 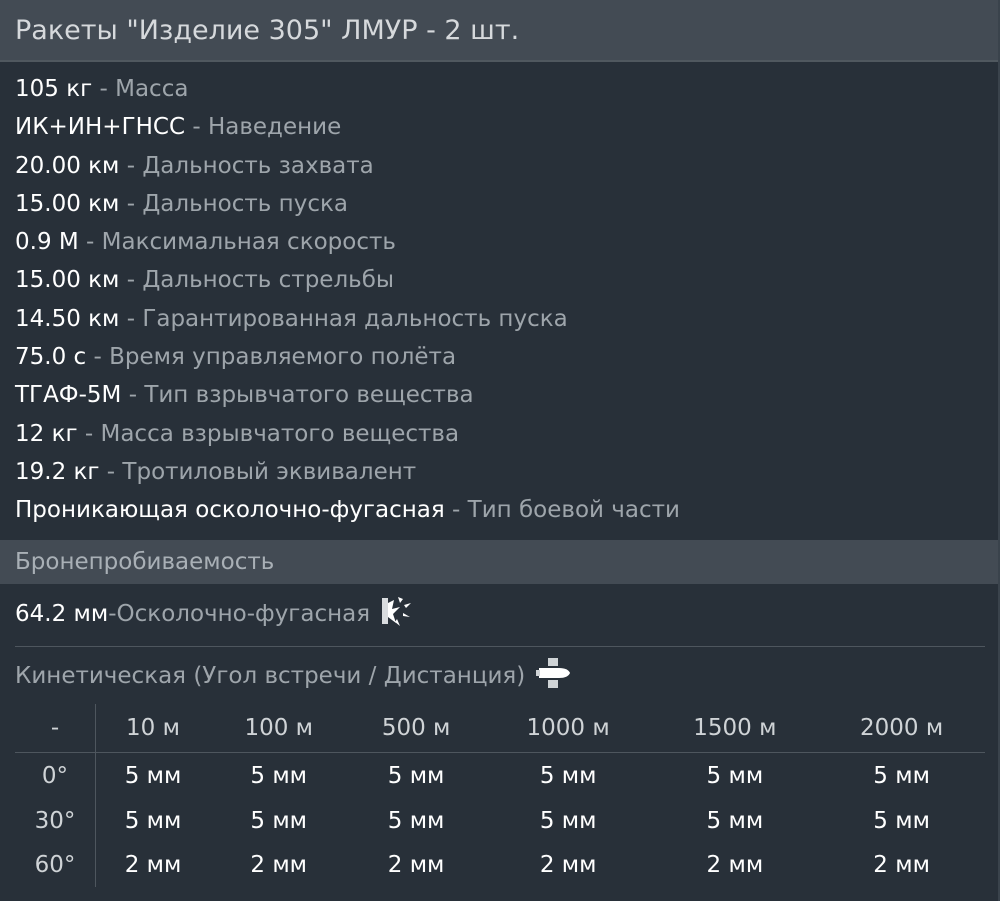 What do you see at coordinates (309, 395) in the screenshot?
I see `stat-label: Тип взрывчатого вещества` at bounding box center [309, 395].